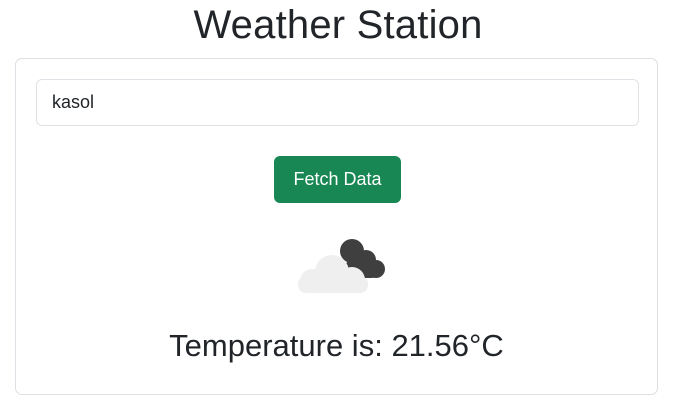 This screenshot has height=408, width=676. What do you see at coordinates (486, 345) in the screenshot?
I see `temperature-unit: °C` at bounding box center [486, 345].